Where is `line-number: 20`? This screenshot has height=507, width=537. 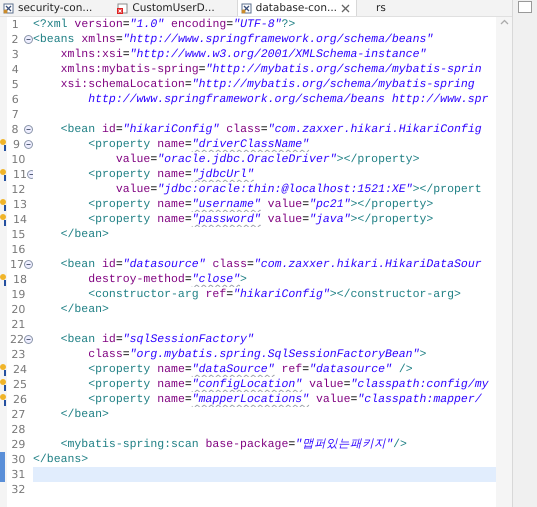
line-number: 20 is located at coordinates (18, 309).